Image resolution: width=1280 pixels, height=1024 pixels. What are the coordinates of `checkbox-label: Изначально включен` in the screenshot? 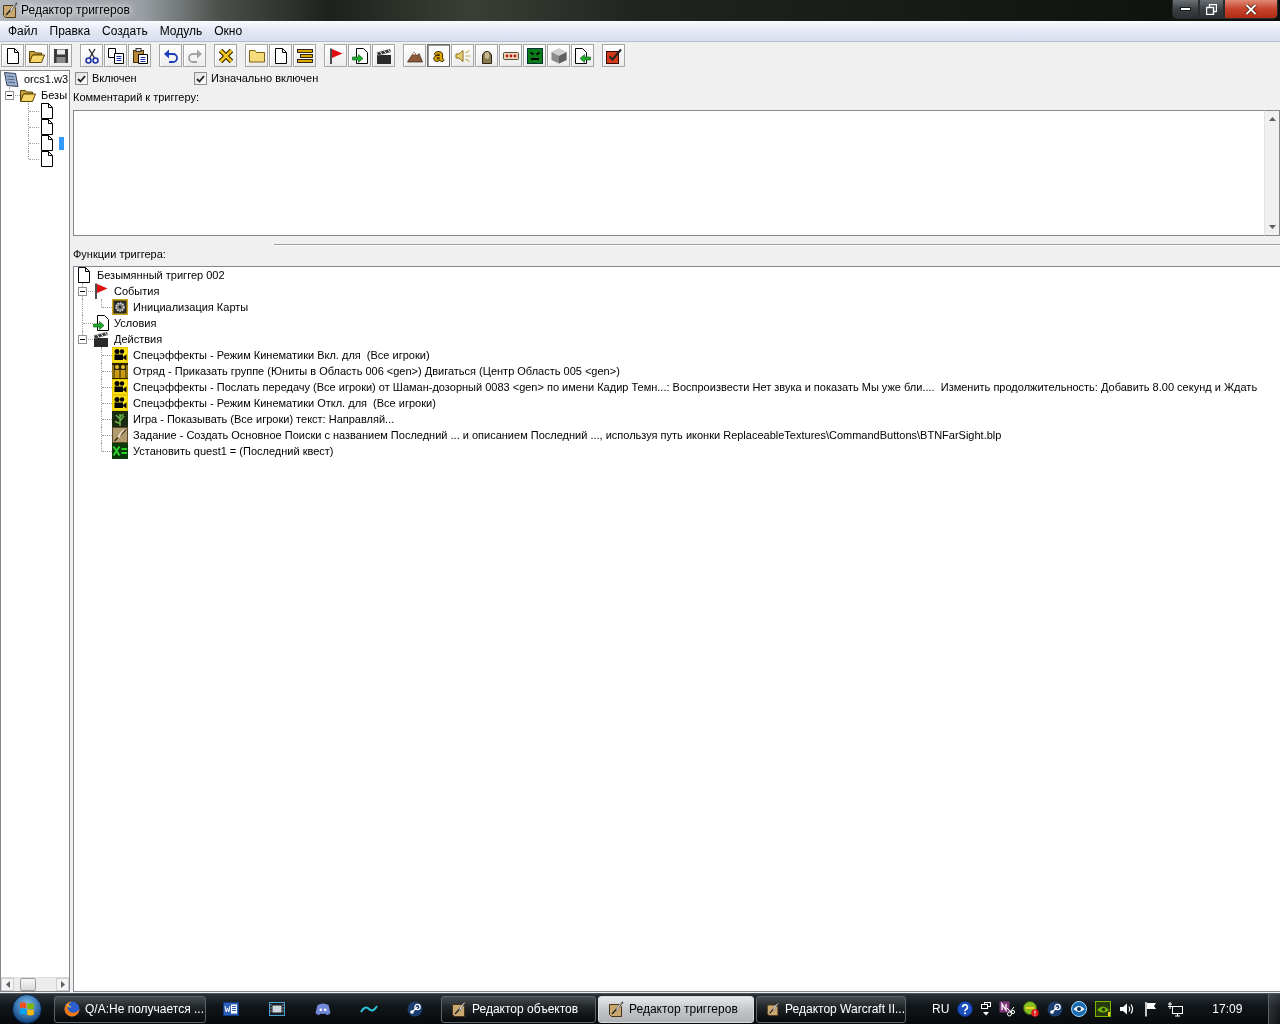 It's located at (265, 78).